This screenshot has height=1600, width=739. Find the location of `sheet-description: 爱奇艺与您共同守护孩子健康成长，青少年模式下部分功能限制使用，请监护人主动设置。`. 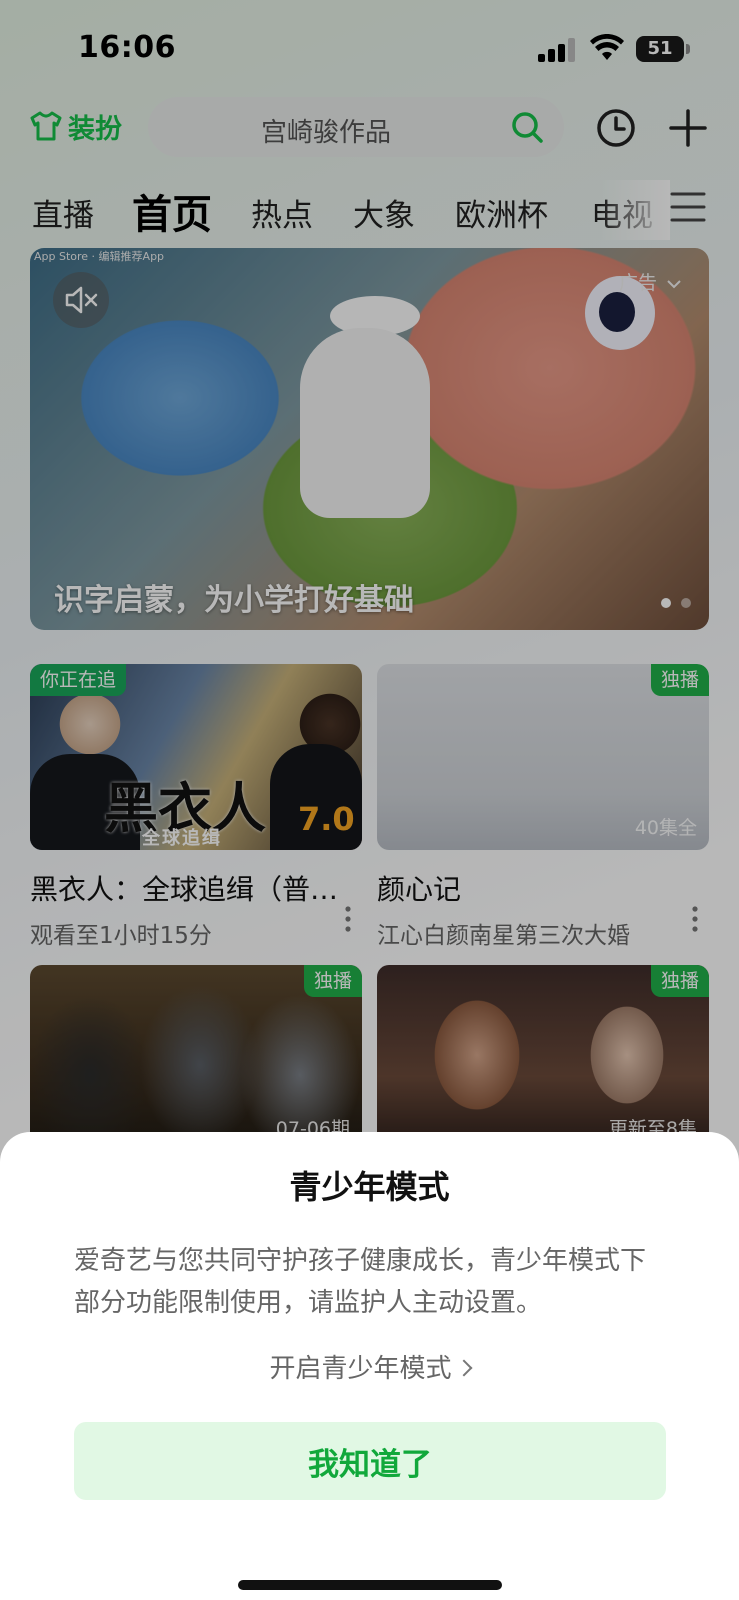

sheet-description: 爱奇艺与您共同守护孩子健康成长，青少年模式下部分功能限制使用，请监护人主动设置。 is located at coordinates (360, 1282).